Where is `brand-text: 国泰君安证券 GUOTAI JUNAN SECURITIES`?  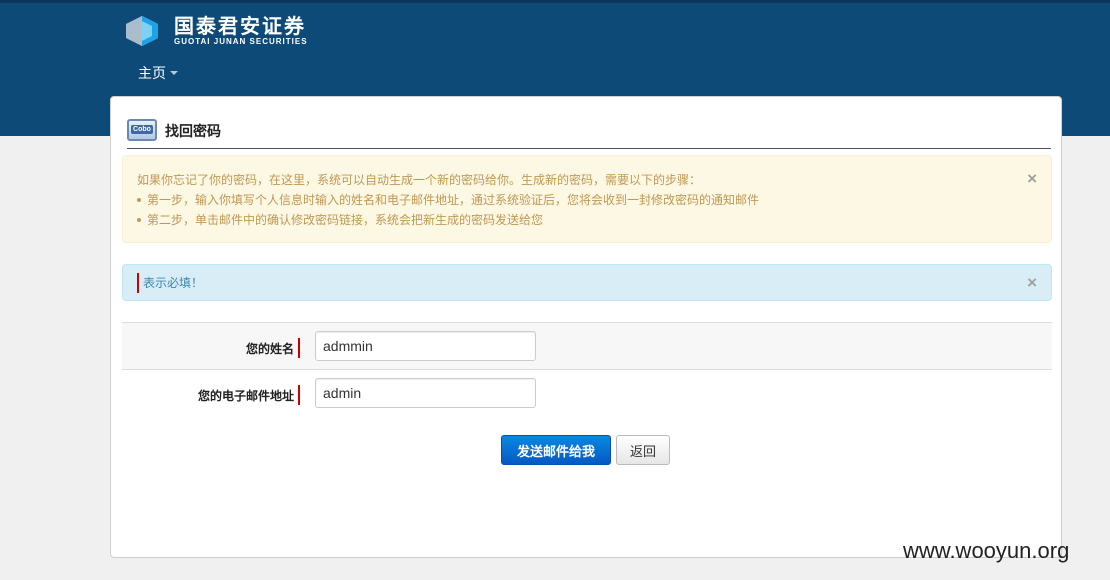
brand-text: 国泰君安证券 GUOTAI JUNAN SECURITIES is located at coordinates (241, 31).